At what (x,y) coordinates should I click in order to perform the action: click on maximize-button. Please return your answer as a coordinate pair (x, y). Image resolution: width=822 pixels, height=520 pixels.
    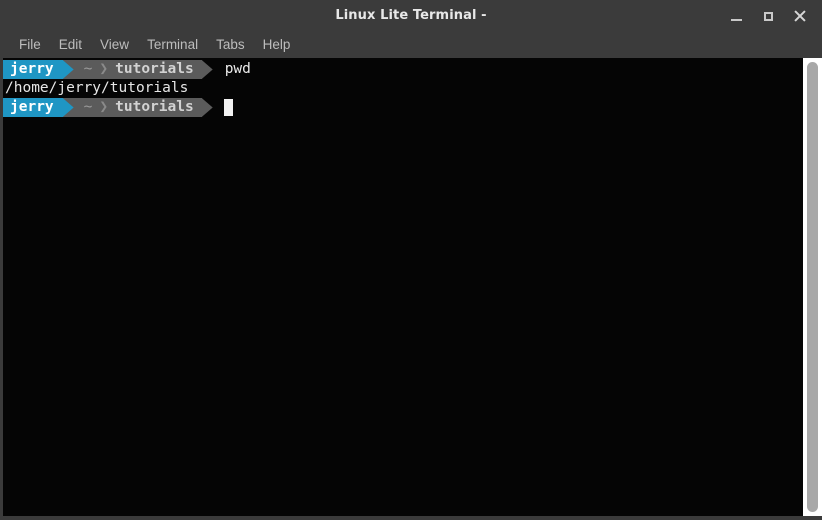
    Looking at the image, I should click on (768, 16).